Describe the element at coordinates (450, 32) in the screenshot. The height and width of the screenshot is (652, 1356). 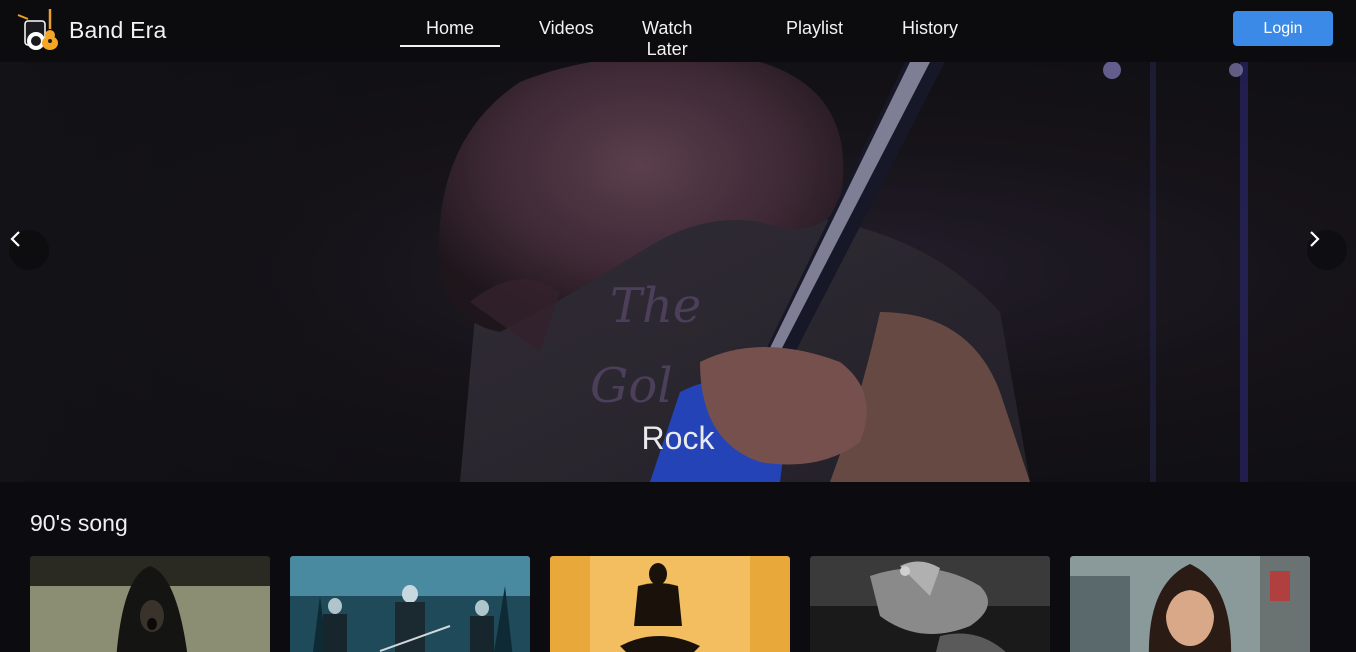
I see `nav-home: Home` at that location.